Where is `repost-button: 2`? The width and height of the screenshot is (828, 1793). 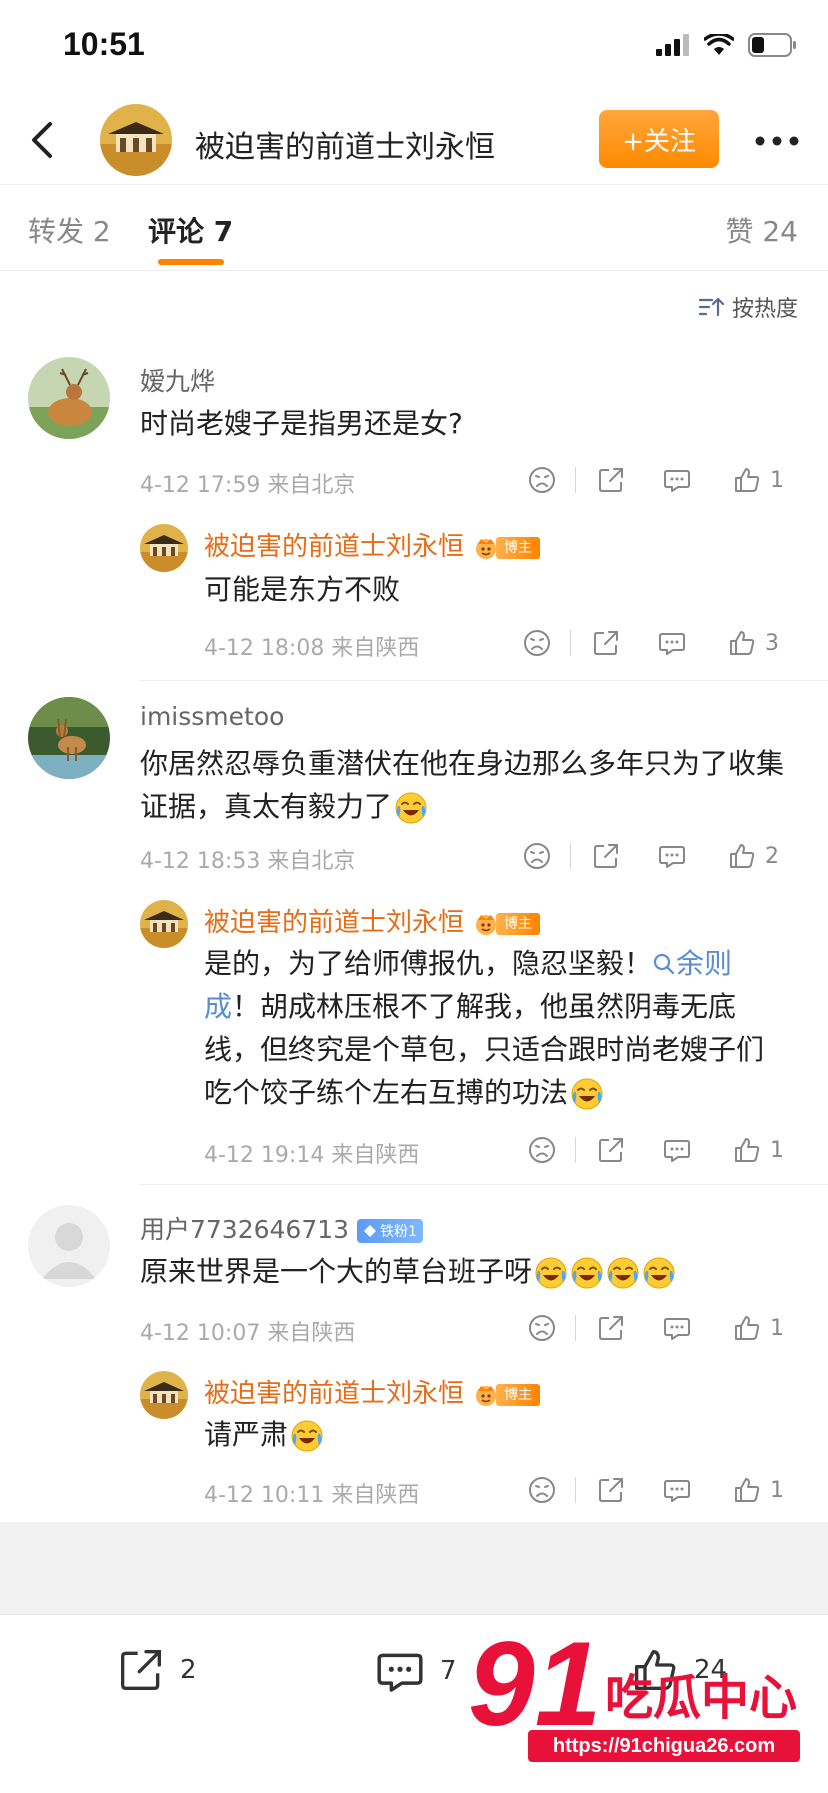 repost-button: 2 is located at coordinates (156, 1670).